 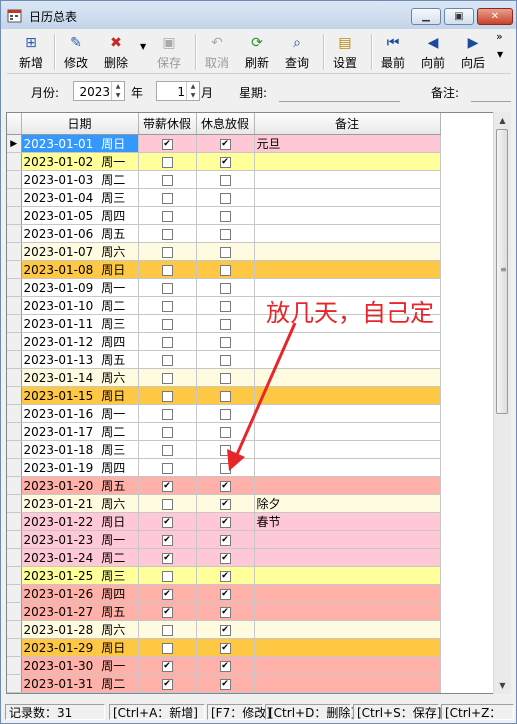 I want to click on date-cell: 2023-01-25 周三, so click(x=80, y=575).